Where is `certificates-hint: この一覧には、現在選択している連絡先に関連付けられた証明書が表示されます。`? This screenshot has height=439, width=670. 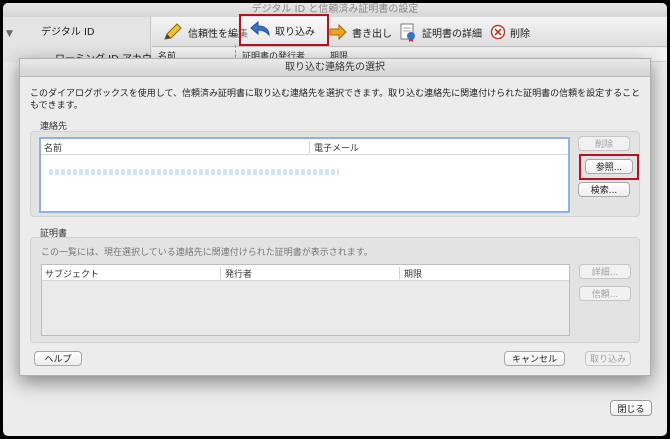 certificates-hint: この一覧には、現在選択している連絡先に関連付けられた証明書が表示されます。 is located at coordinates (207, 253).